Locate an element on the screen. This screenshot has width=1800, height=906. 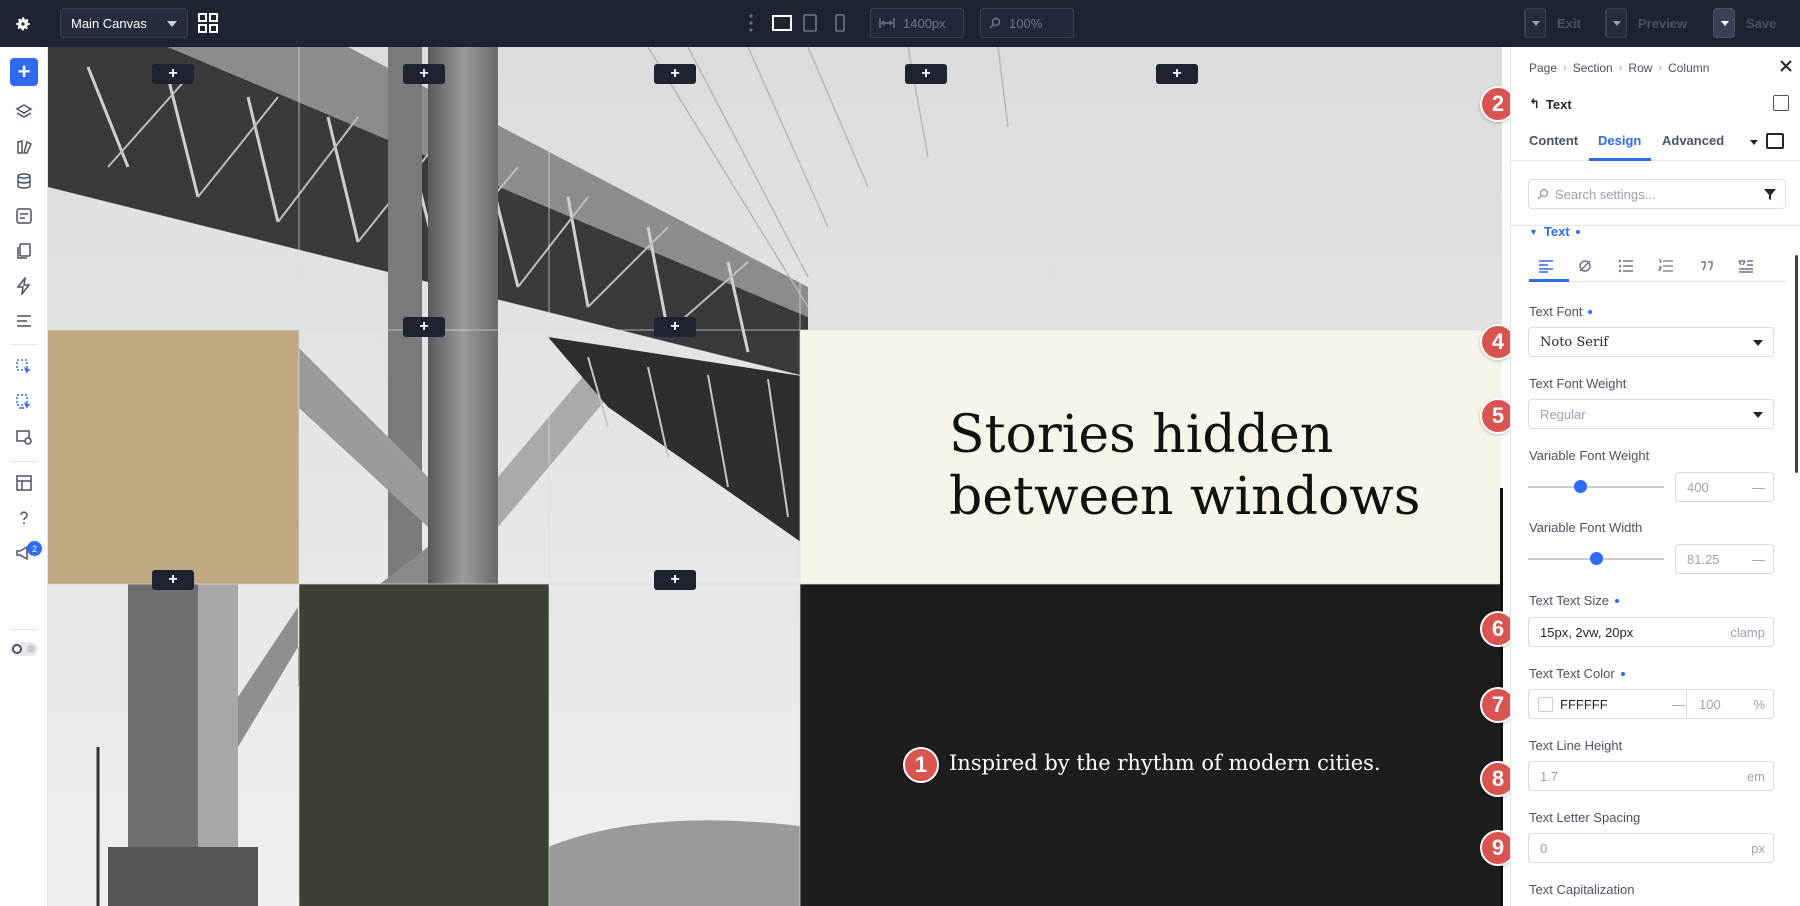
text-color-input: FFFFFF — 100 % is located at coordinates (1651, 704).